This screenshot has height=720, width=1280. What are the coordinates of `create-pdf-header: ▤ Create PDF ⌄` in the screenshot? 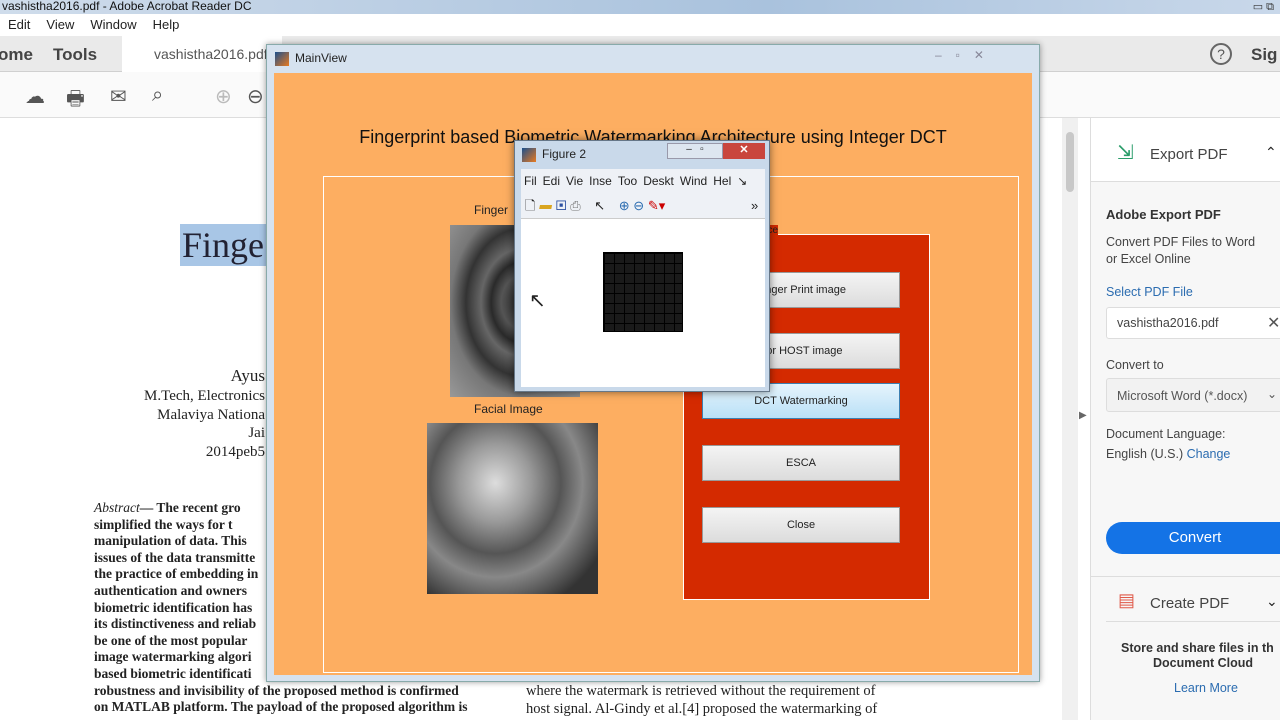 It's located at (1193, 603).